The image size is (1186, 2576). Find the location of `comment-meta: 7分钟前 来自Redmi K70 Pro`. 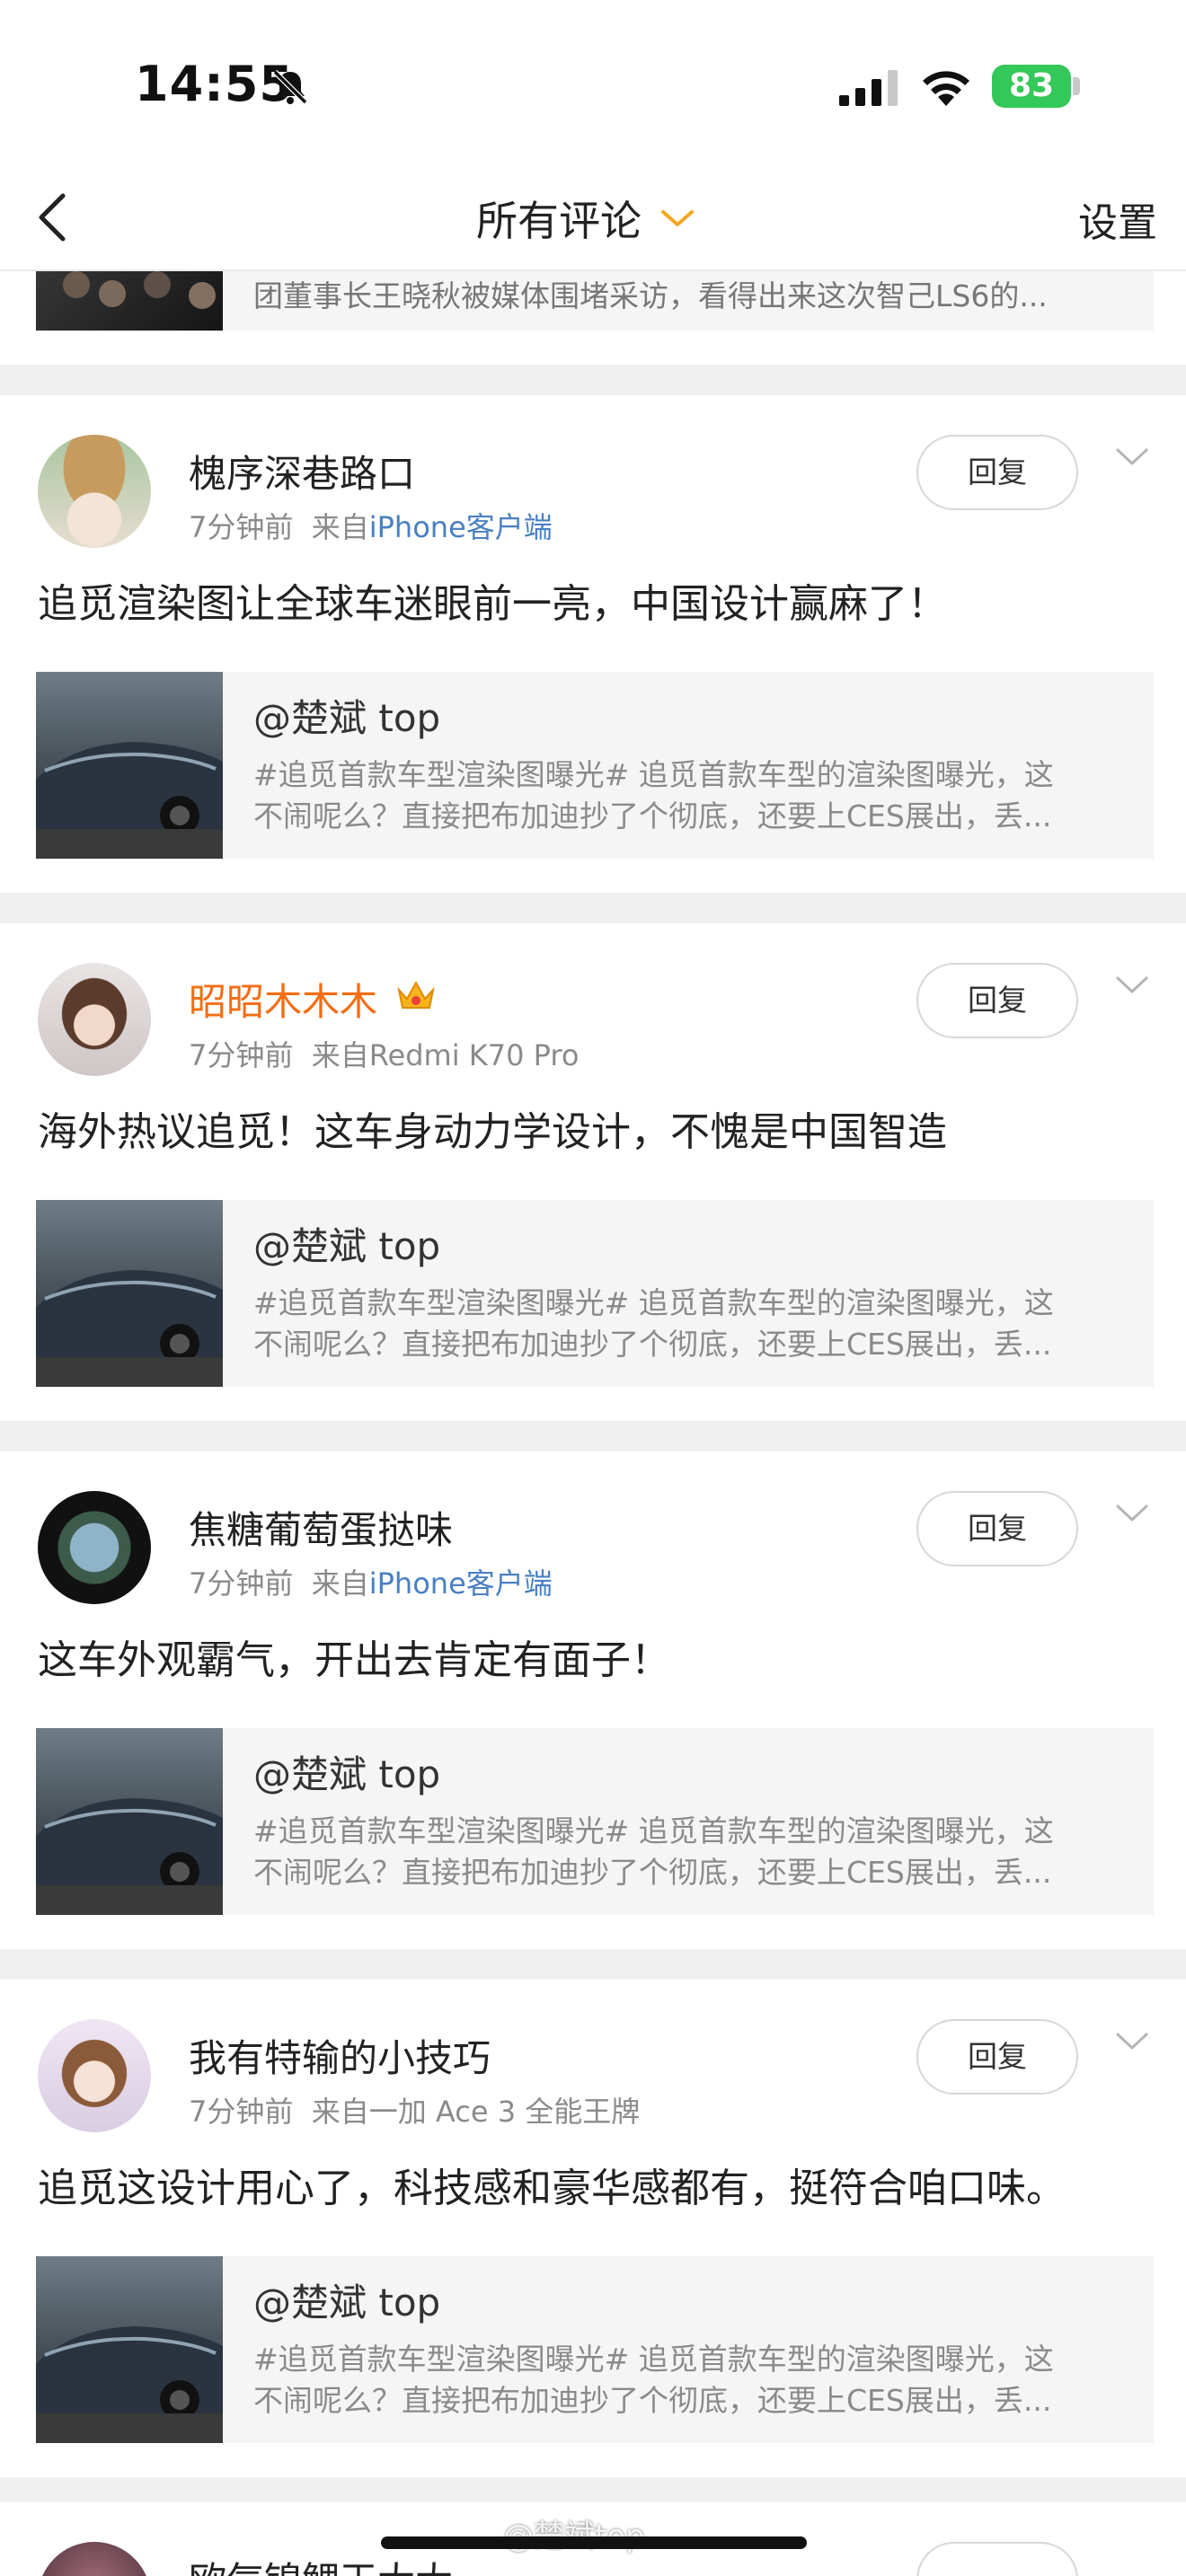

comment-meta: 7分钟前 来自Redmi K70 Pro is located at coordinates (384, 1053).